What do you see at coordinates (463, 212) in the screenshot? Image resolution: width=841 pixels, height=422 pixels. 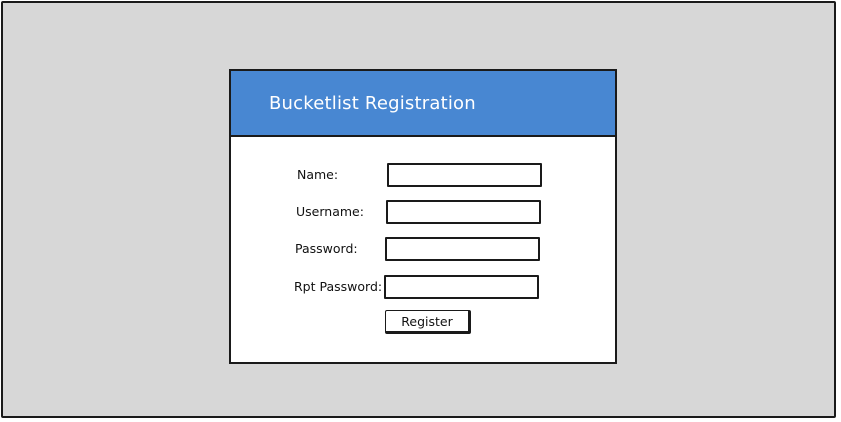 I see `username-field` at bounding box center [463, 212].